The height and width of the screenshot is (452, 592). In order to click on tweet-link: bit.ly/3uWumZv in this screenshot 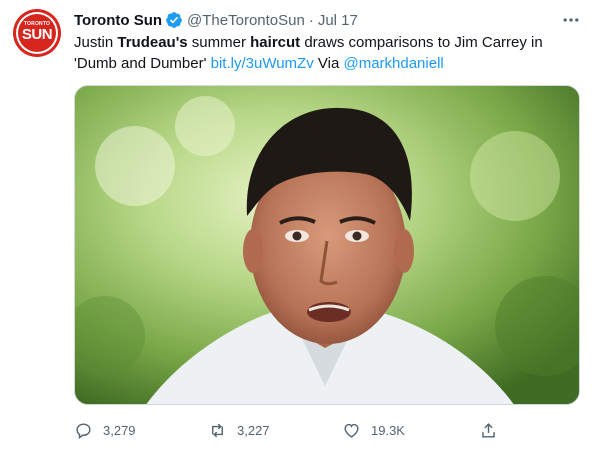, I will do `click(262, 63)`.